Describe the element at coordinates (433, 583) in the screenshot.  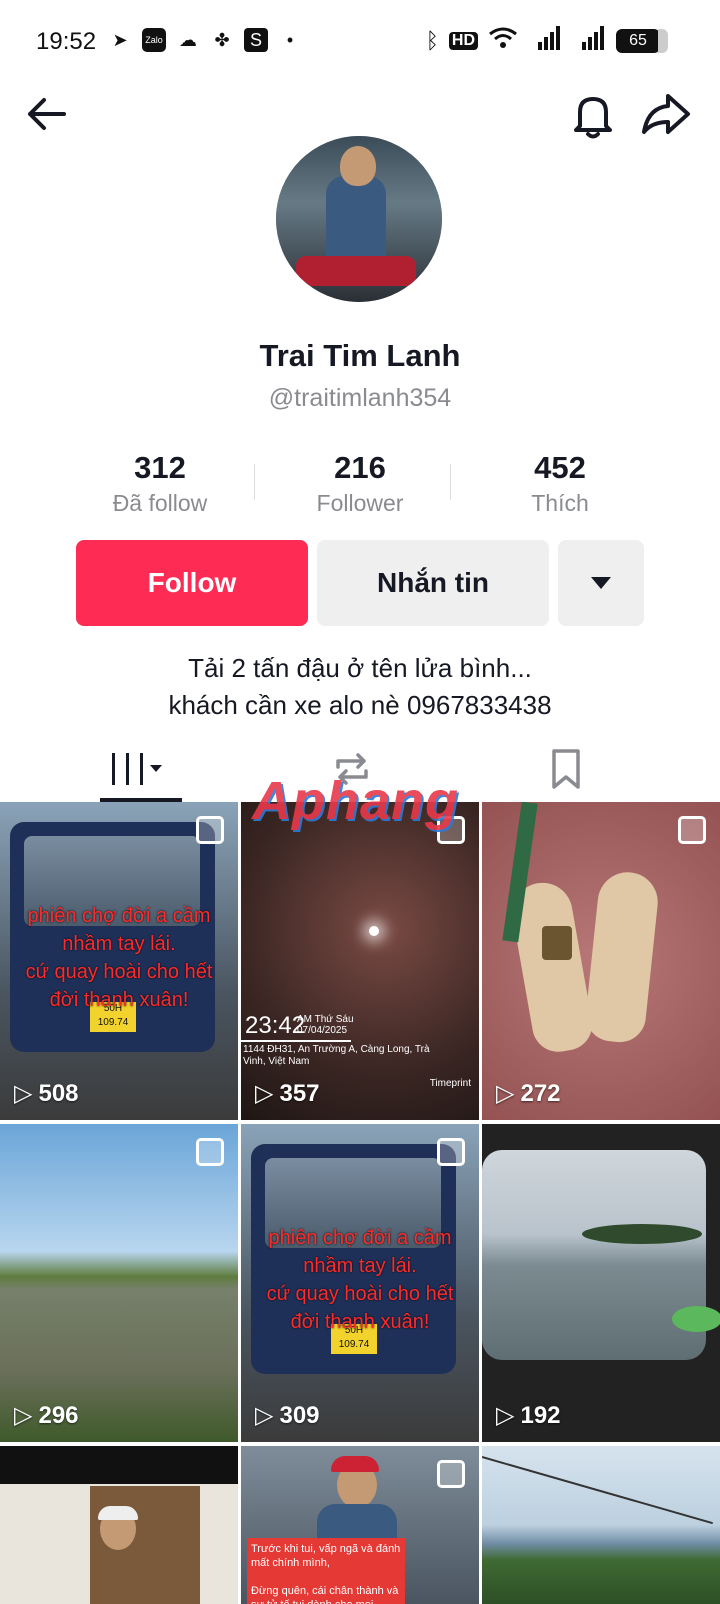
I see `message-button: Nhắn tin` at that location.